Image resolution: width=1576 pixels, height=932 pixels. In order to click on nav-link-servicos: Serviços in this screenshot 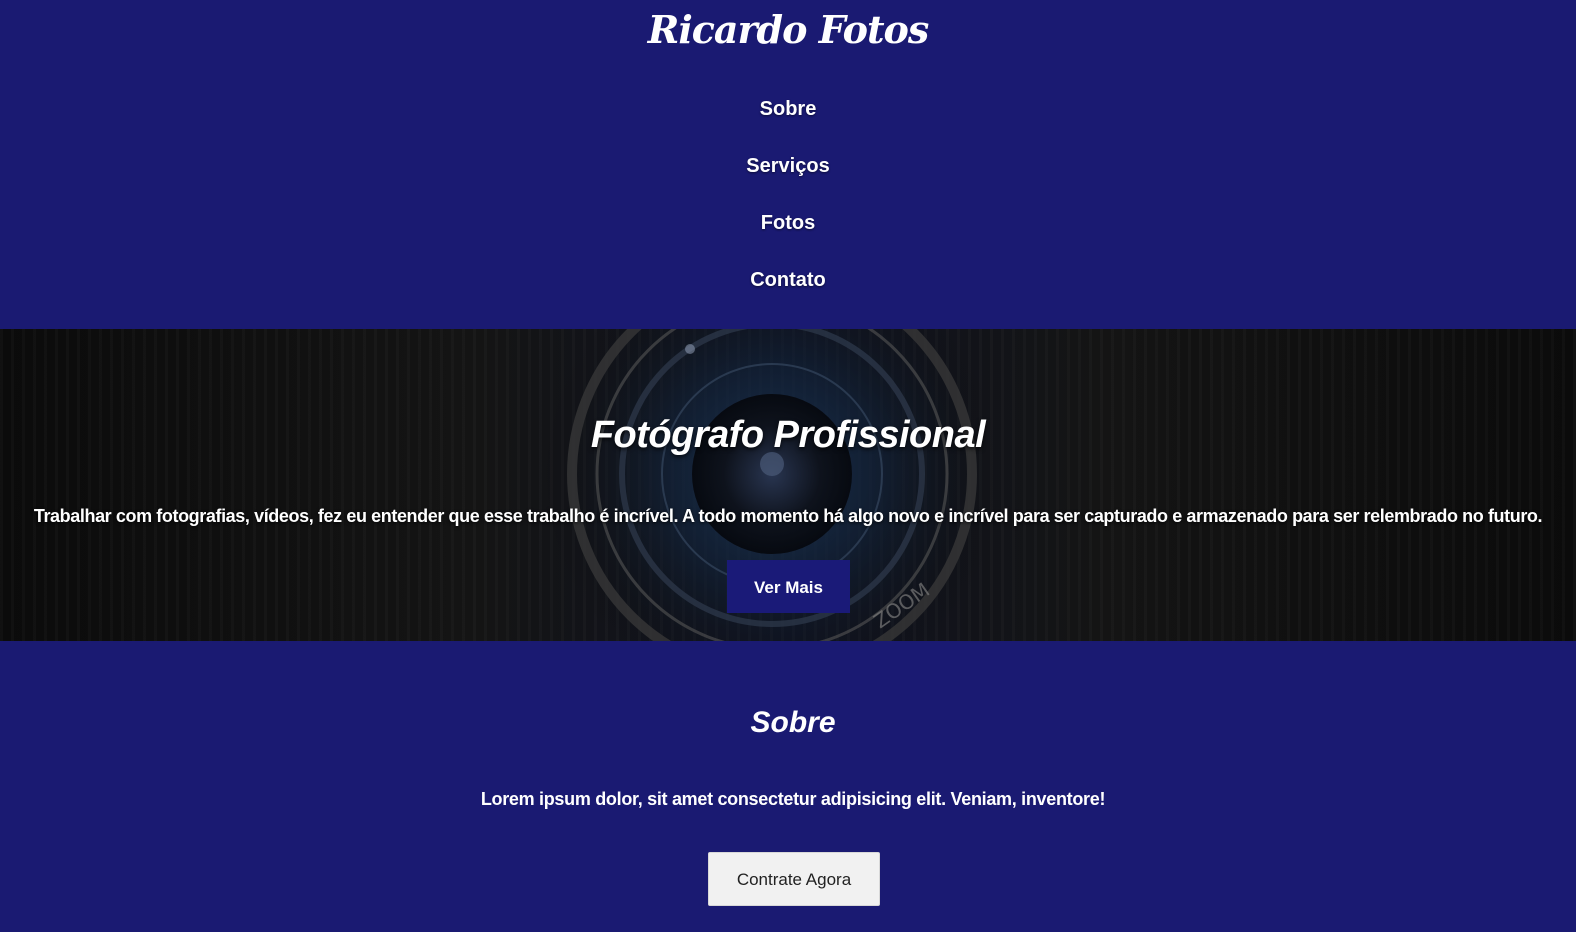, I will do `click(787, 166)`.